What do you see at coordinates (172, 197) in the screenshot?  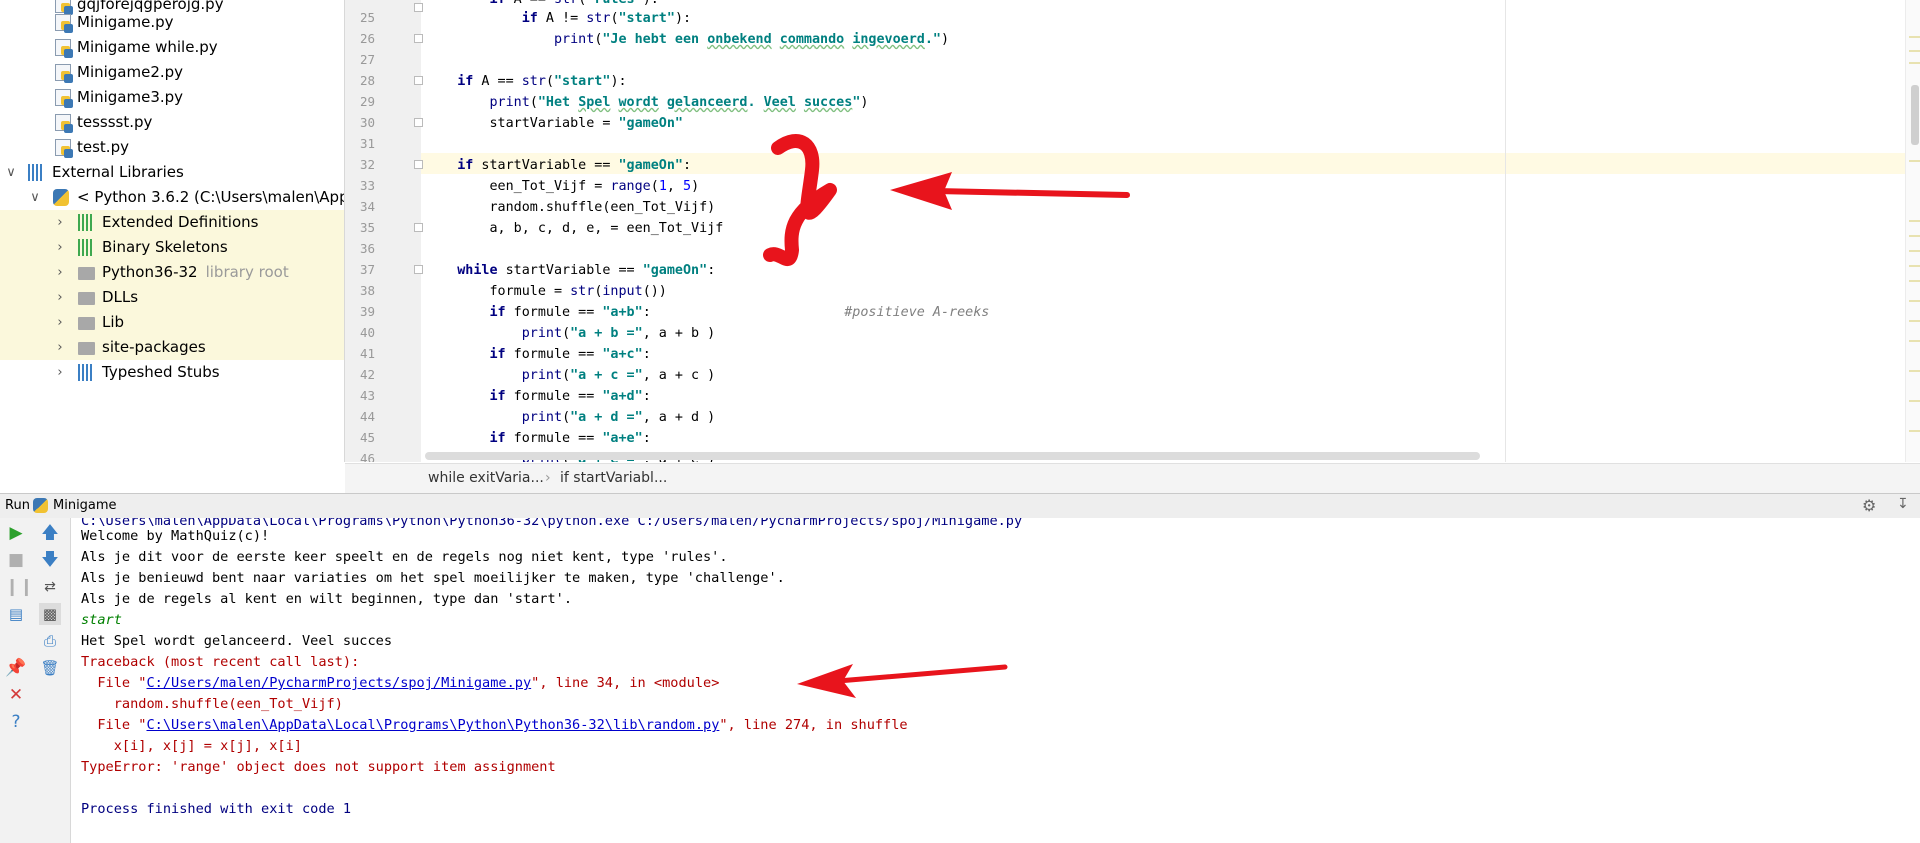 I see `tree-item-python-sdk: ∨ < Python 3.6.2 (C:\Users\malen\AppData` at bounding box center [172, 197].